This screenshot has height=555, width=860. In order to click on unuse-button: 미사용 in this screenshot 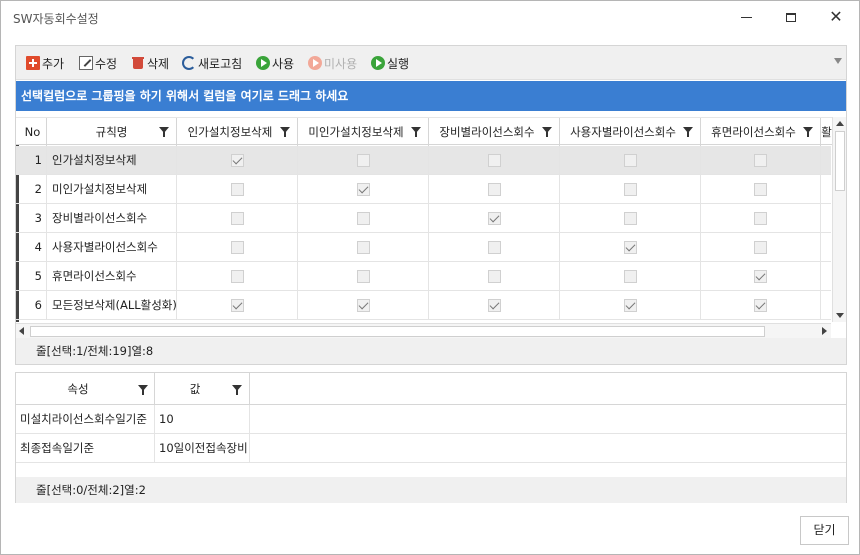, I will do `click(332, 64)`.